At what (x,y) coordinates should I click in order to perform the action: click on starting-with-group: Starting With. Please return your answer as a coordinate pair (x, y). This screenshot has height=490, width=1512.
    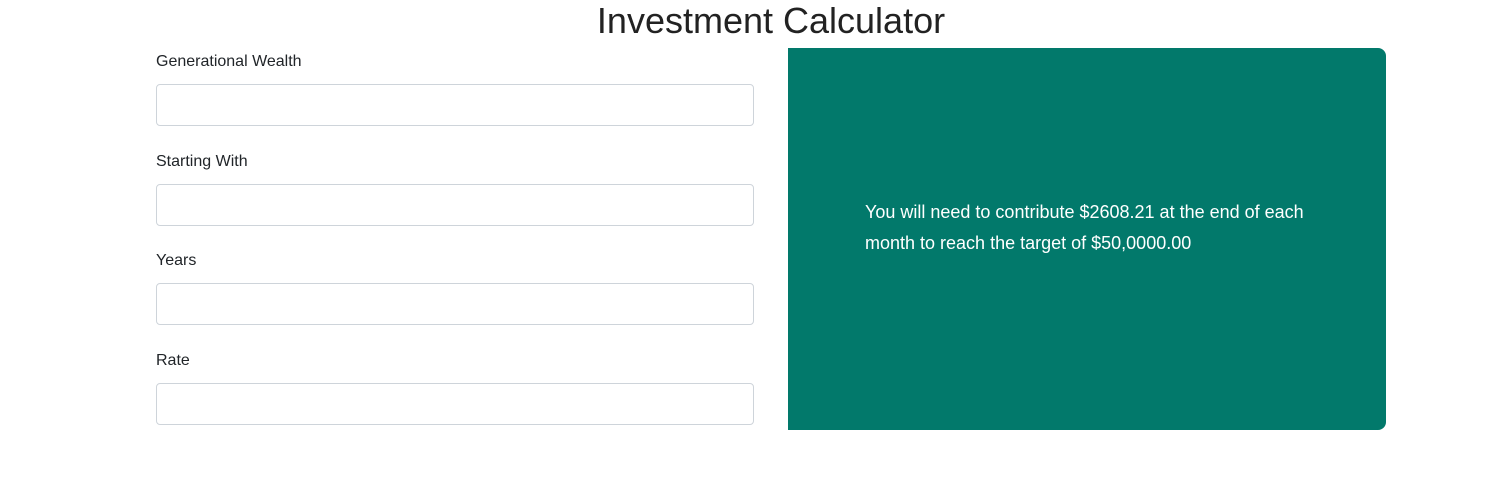
    Looking at the image, I should click on (455, 200).